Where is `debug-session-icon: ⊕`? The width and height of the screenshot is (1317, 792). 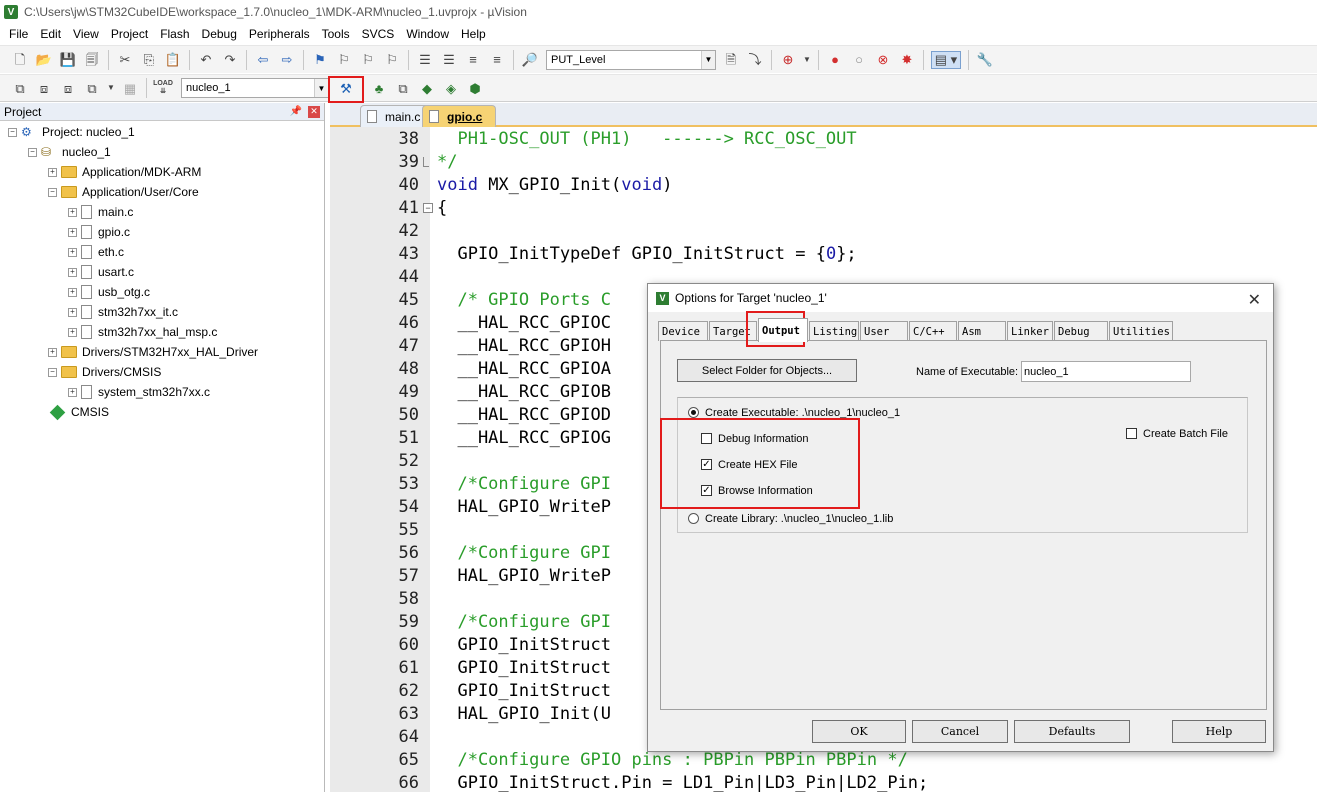 debug-session-icon: ⊕ is located at coordinates (788, 60).